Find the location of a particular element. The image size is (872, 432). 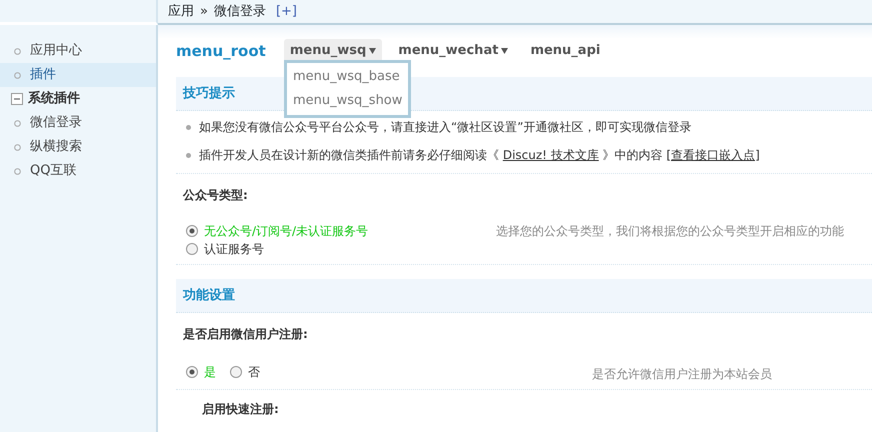

section-title: 功能设置 is located at coordinates (209, 295).